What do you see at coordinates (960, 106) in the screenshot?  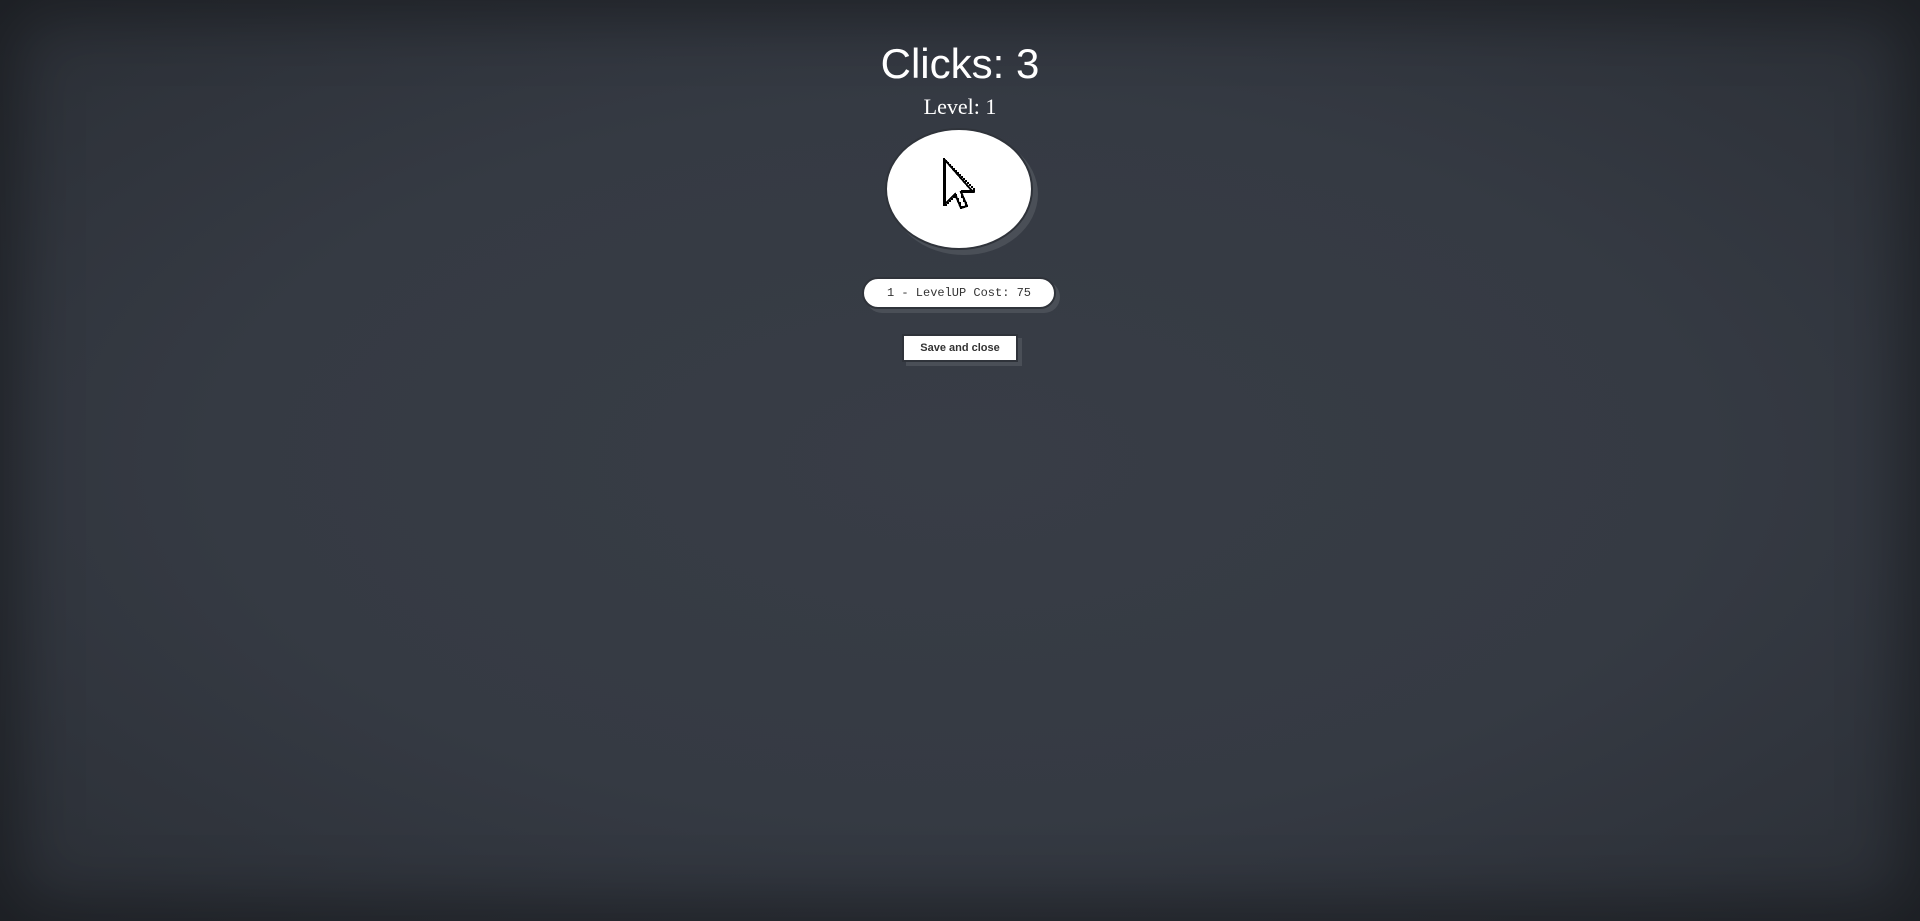 I see `level-display: Level: 1` at bounding box center [960, 106].